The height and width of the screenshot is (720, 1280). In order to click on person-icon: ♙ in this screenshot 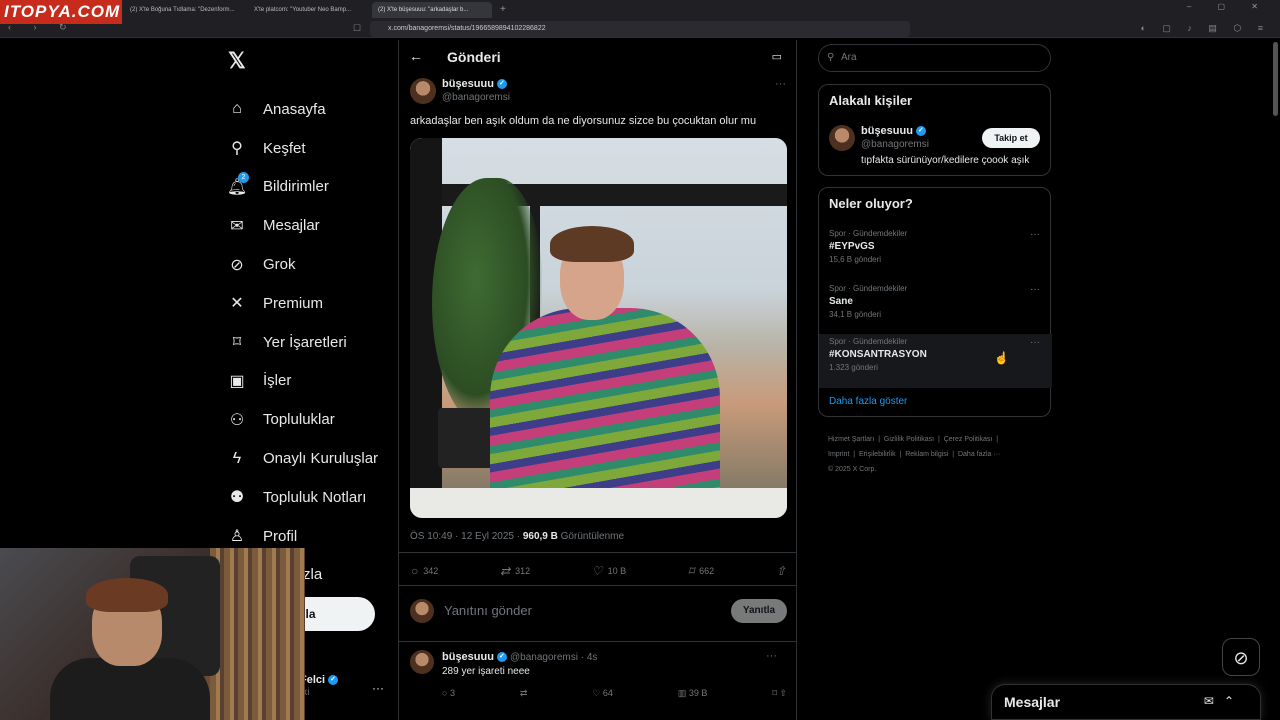, I will do `click(237, 537)`.